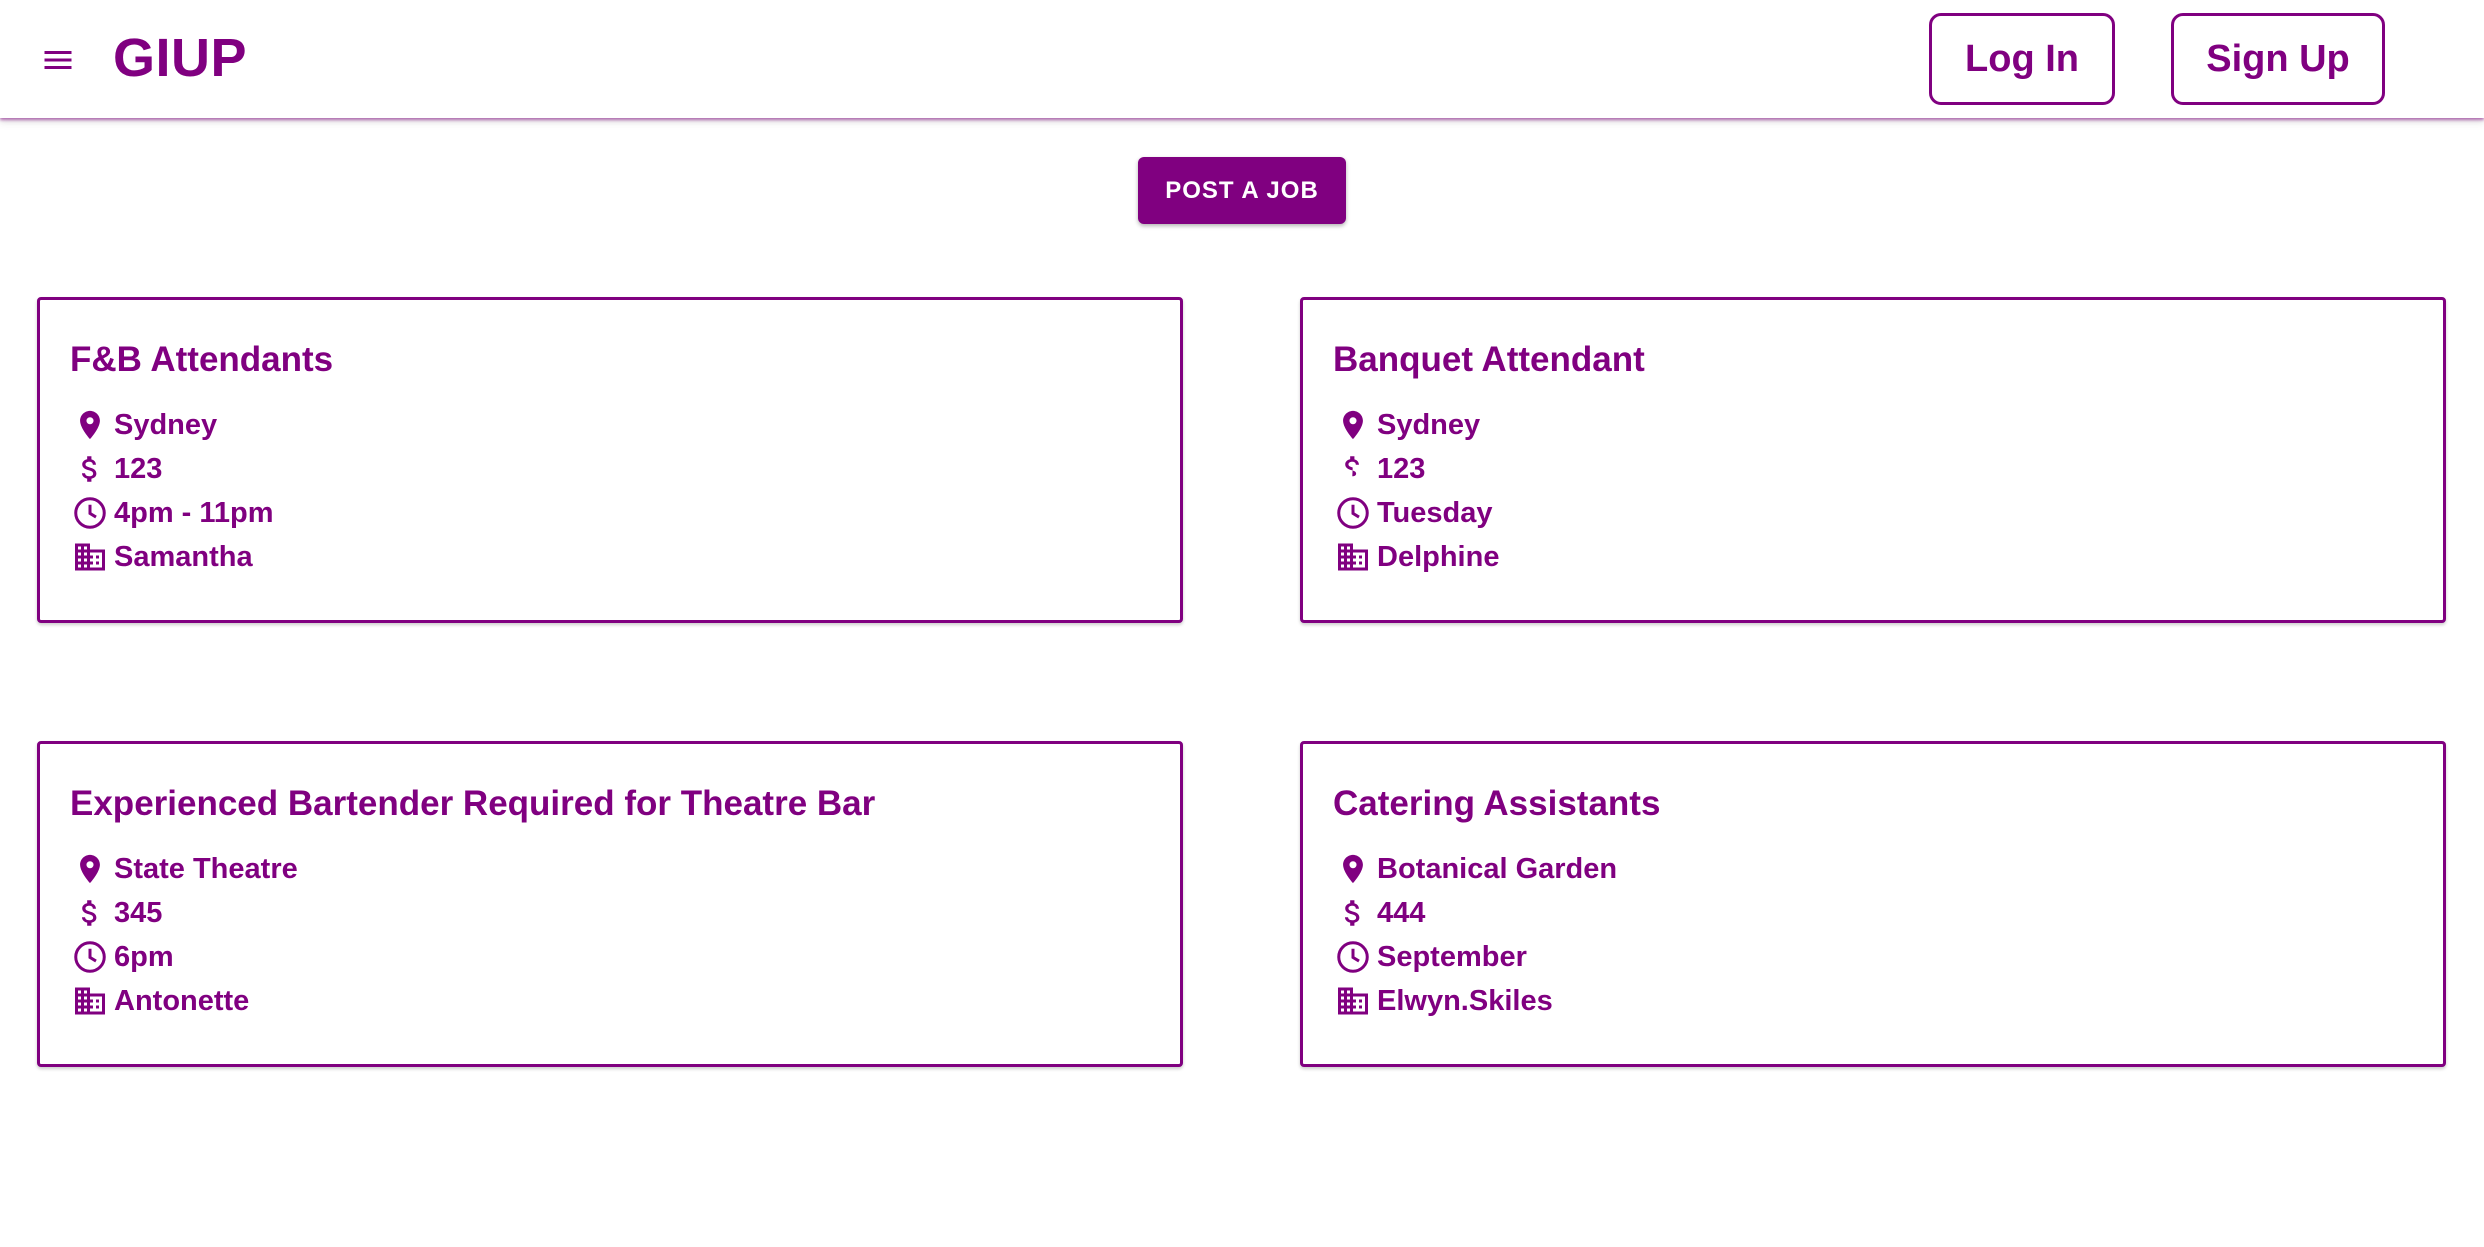  What do you see at coordinates (1435, 513) in the screenshot?
I see `job-time: Tuesday` at bounding box center [1435, 513].